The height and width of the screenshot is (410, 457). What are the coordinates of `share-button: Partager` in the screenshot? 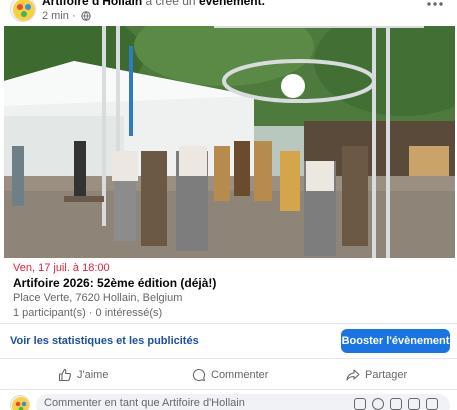 It's located at (386, 375).